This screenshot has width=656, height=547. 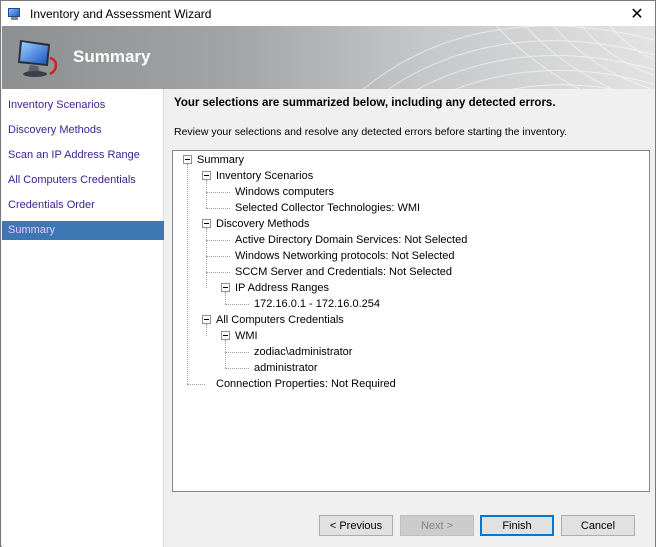 What do you see at coordinates (282, 288) in the screenshot?
I see `tree-node-ip-ranges: IP Address Ranges` at bounding box center [282, 288].